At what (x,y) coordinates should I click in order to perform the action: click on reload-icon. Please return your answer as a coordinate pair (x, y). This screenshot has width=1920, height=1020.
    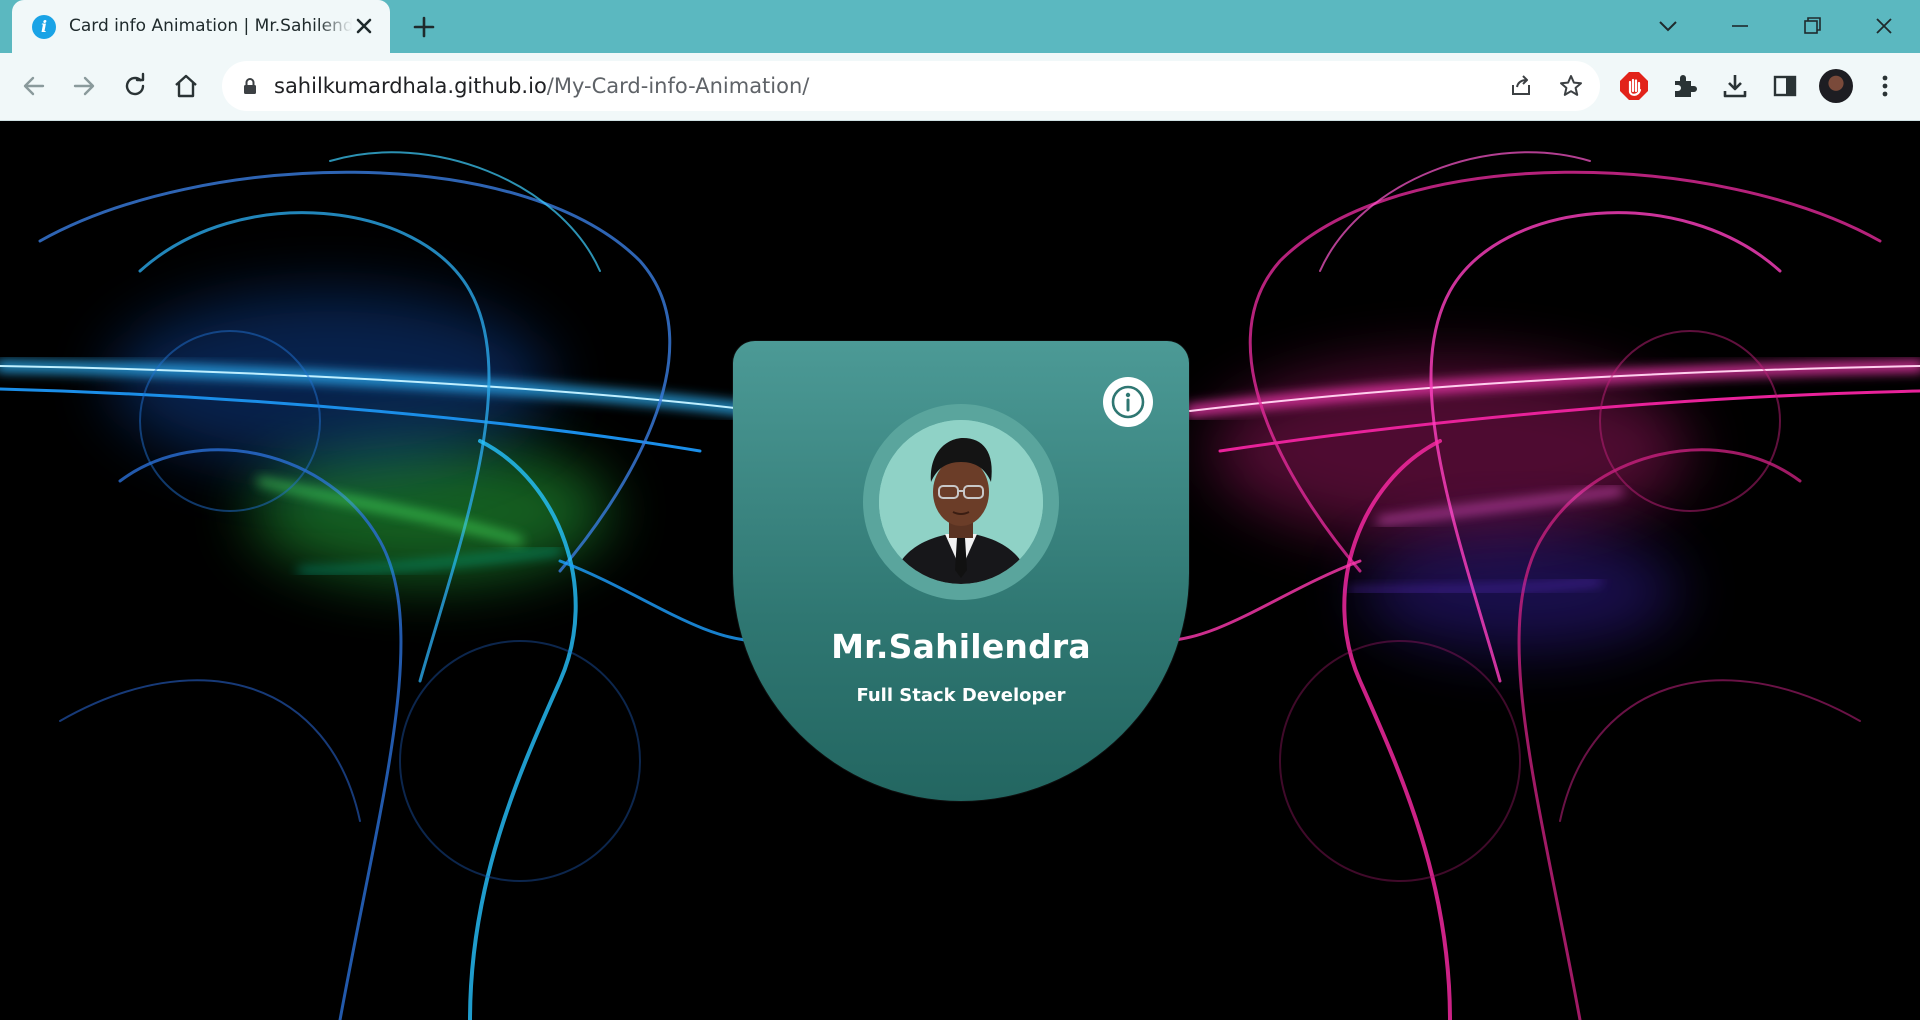
    Looking at the image, I should click on (135, 86).